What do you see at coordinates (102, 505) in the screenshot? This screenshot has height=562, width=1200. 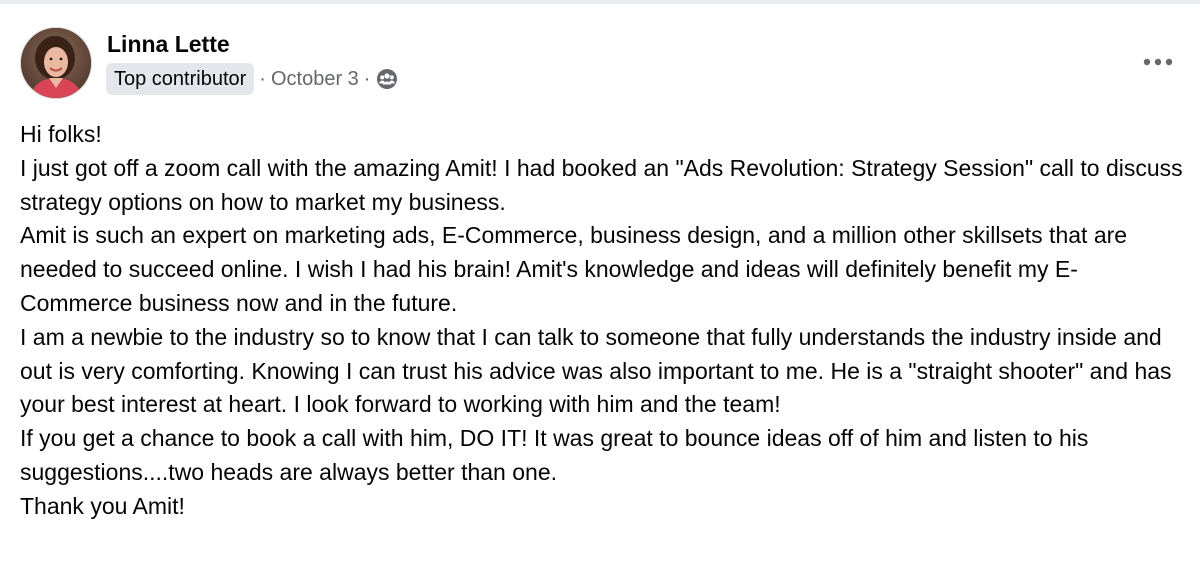 I see `post-paragraph: Thank you Amit!` at bounding box center [102, 505].